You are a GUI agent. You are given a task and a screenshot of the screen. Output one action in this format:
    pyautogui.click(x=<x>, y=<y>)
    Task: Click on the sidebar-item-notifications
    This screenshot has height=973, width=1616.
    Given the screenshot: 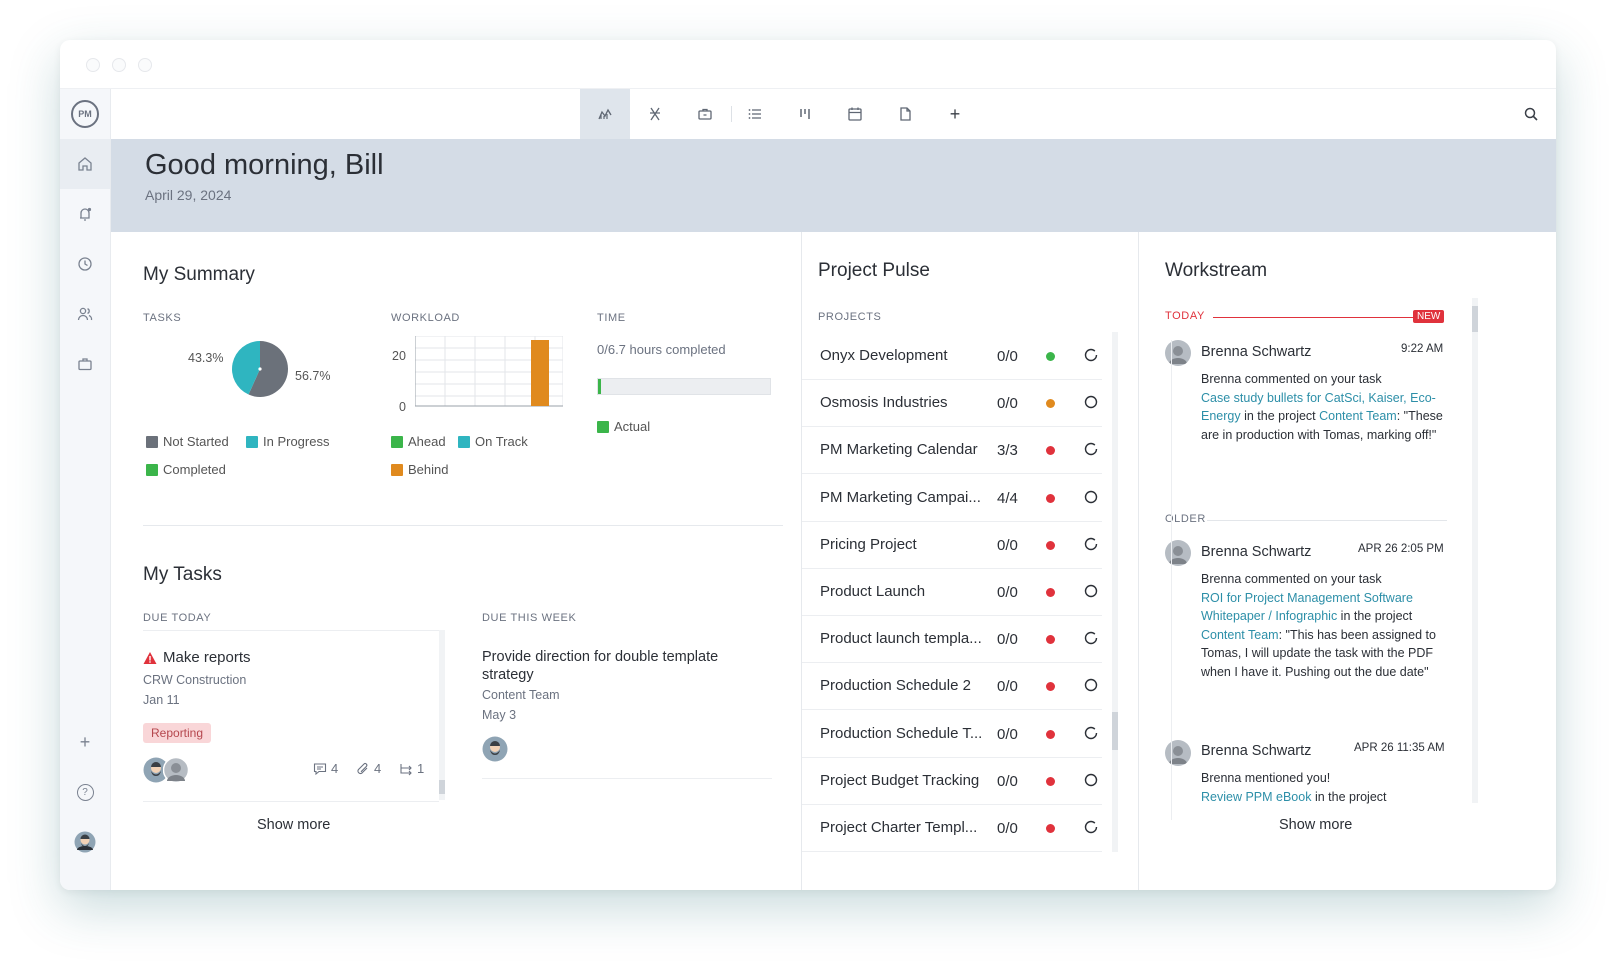 What is the action you would take?
    pyautogui.click(x=85, y=214)
    